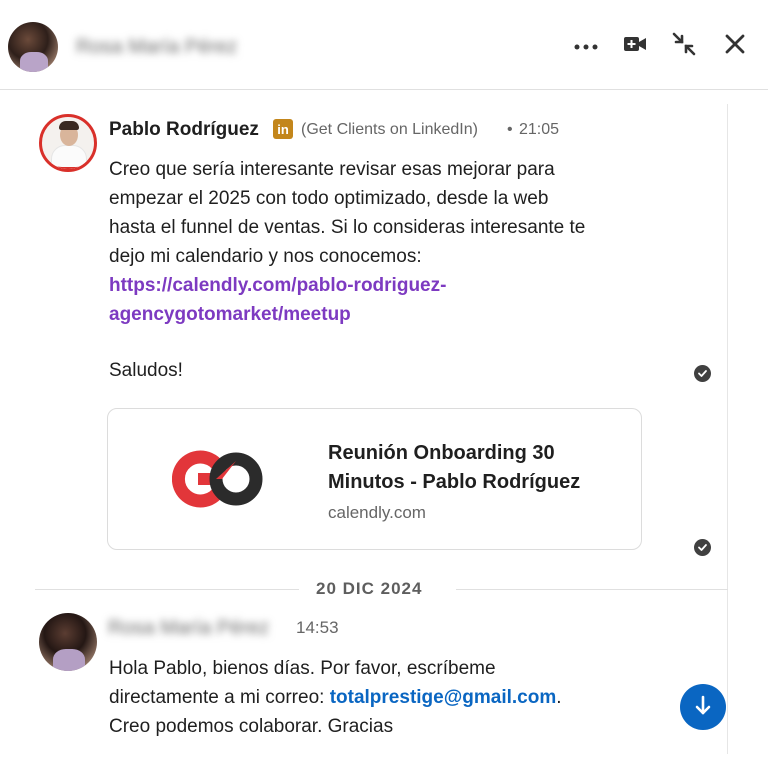  Describe the element at coordinates (33, 47) in the screenshot. I see `contact-avatar` at that location.